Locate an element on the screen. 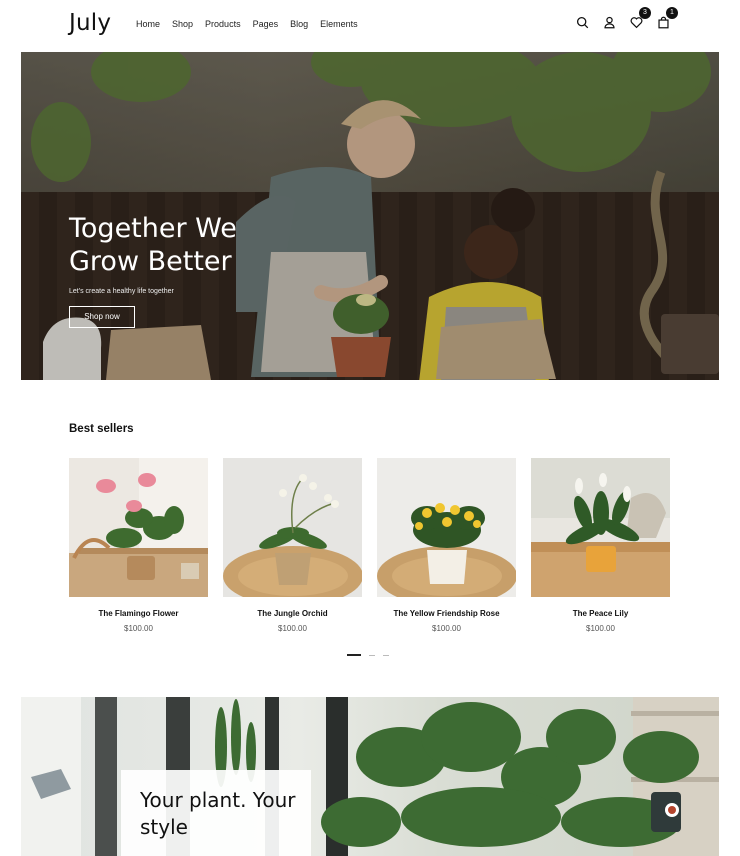 The width and height of the screenshot is (740, 856). best-sellers-title: Best sellers is located at coordinates (101, 429).